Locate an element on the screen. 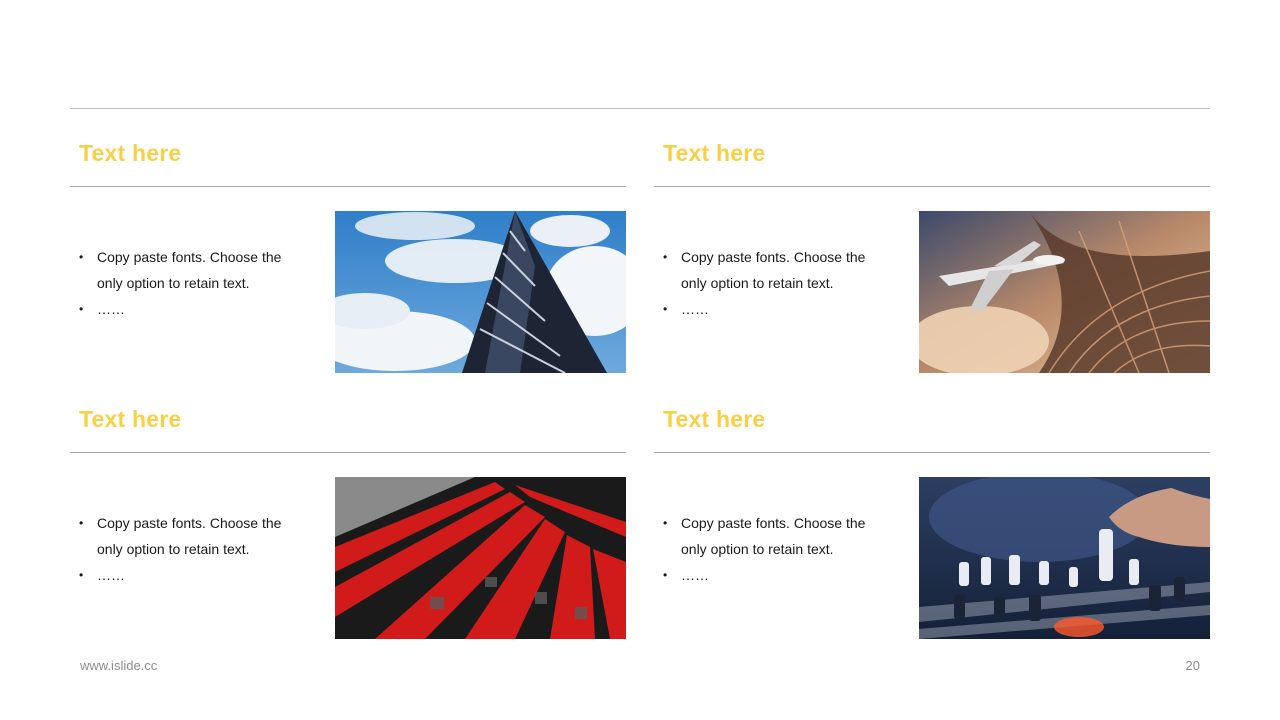 Image resolution: width=1280 pixels, height=720 pixels. airplane-photo is located at coordinates (1064, 292).